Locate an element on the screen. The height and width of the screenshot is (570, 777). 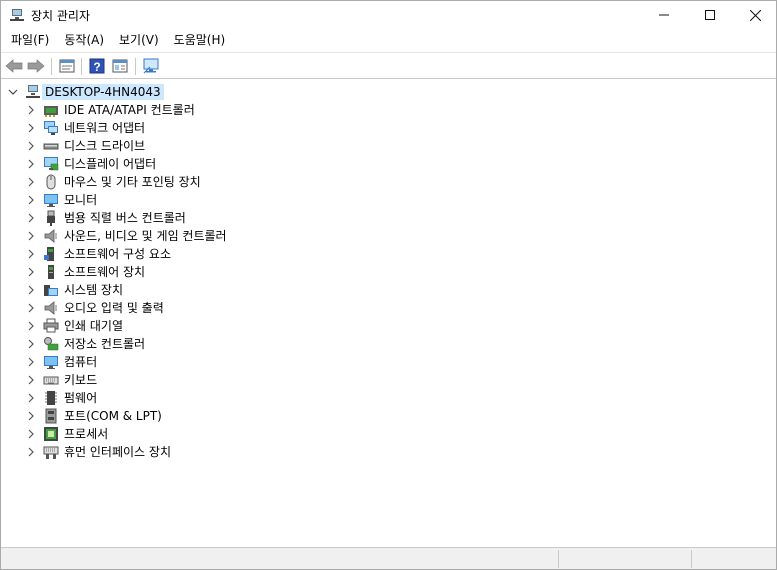
tree-item-storage-controller: 저장소 컨트롤러 is located at coordinates (388, 344).